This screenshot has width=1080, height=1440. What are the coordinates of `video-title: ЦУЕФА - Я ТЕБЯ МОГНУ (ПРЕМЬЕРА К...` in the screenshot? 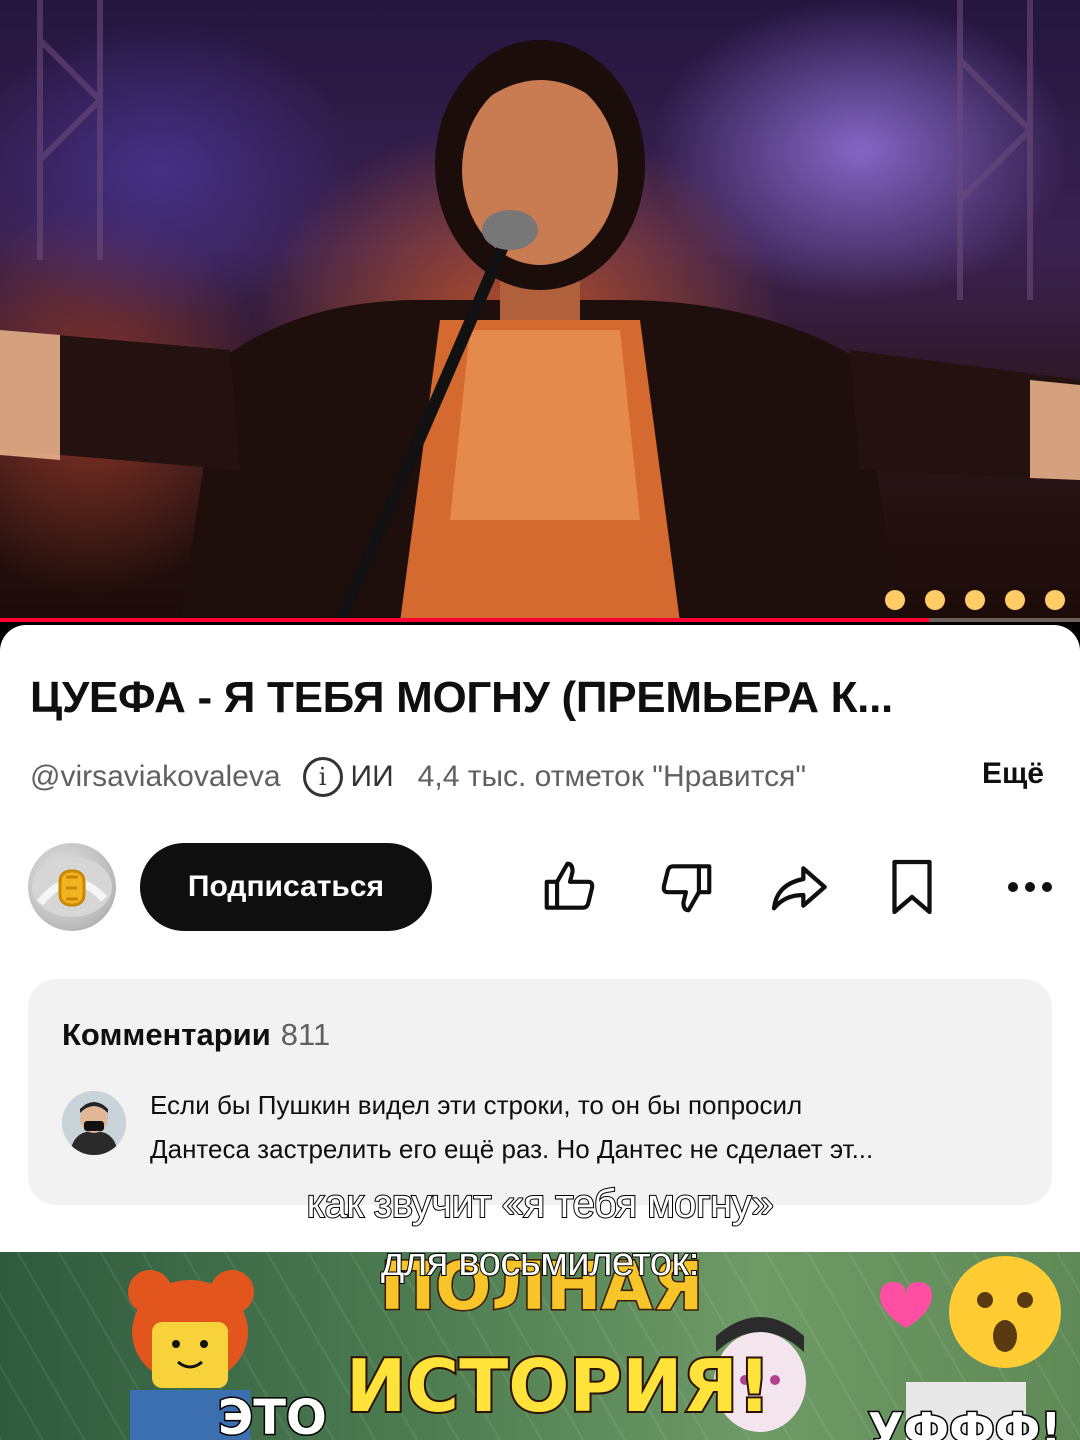 It's located at (540, 698).